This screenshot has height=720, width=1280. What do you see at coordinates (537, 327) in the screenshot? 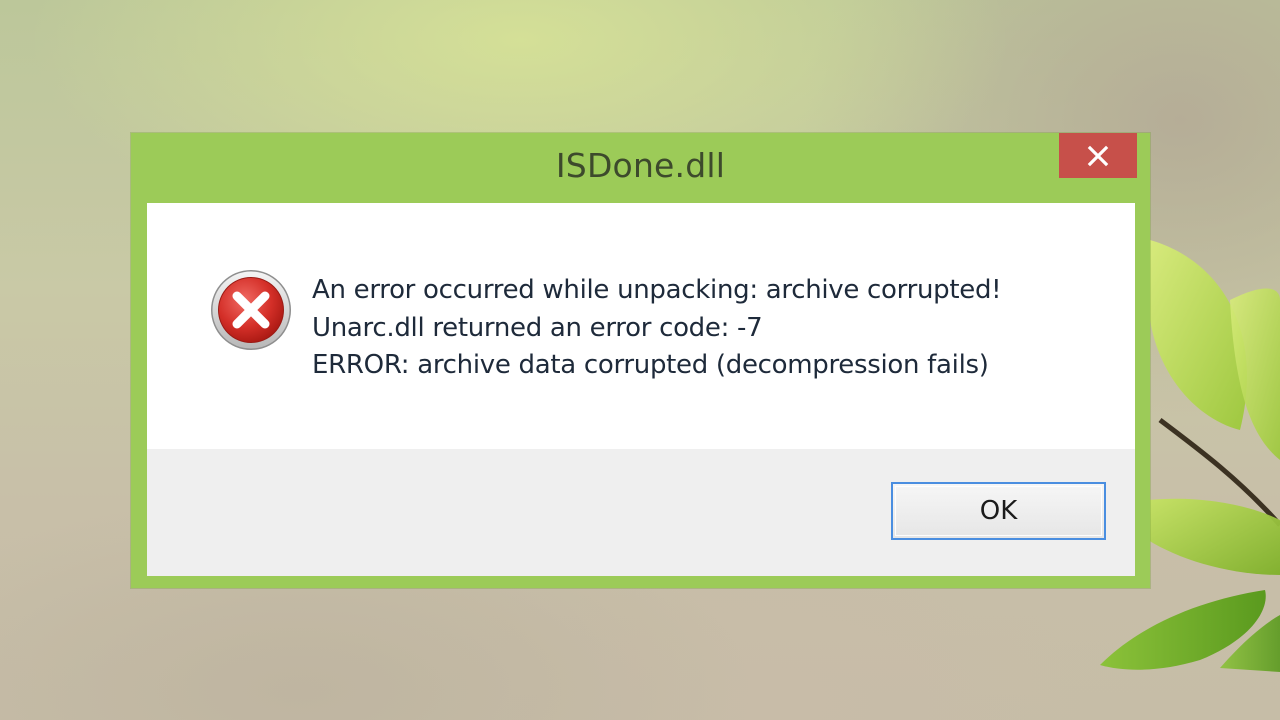
I see `message-line: Unarc.dll returned an error code: -7` at bounding box center [537, 327].